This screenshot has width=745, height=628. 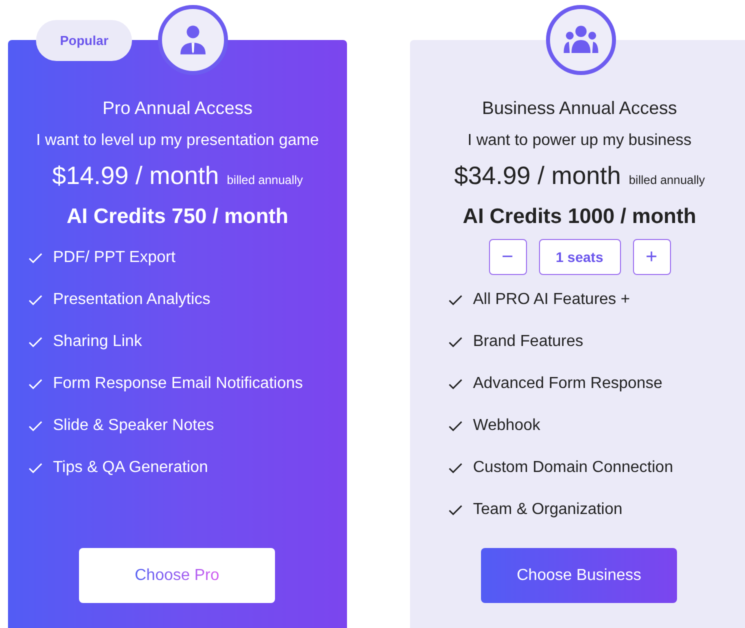 I want to click on plan-price: $14.99 / month, so click(x=135, y=176).